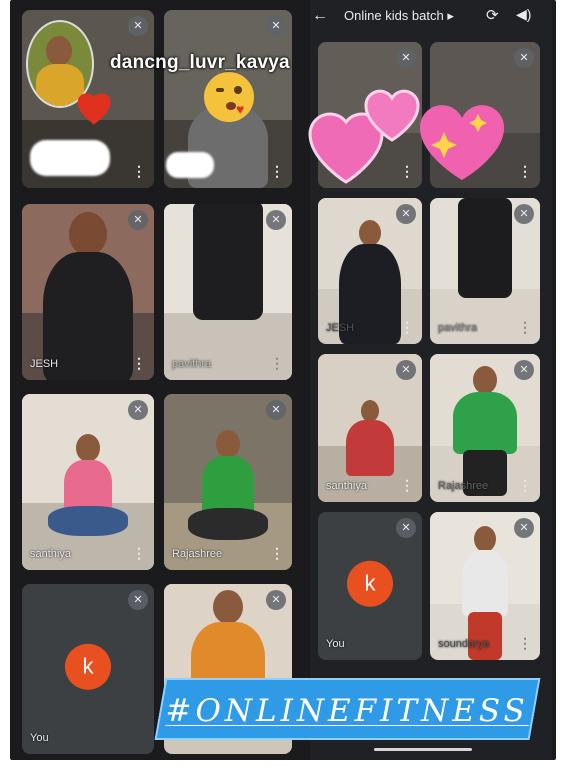  I want to click on red-heart-sticker, so click(94, 108).